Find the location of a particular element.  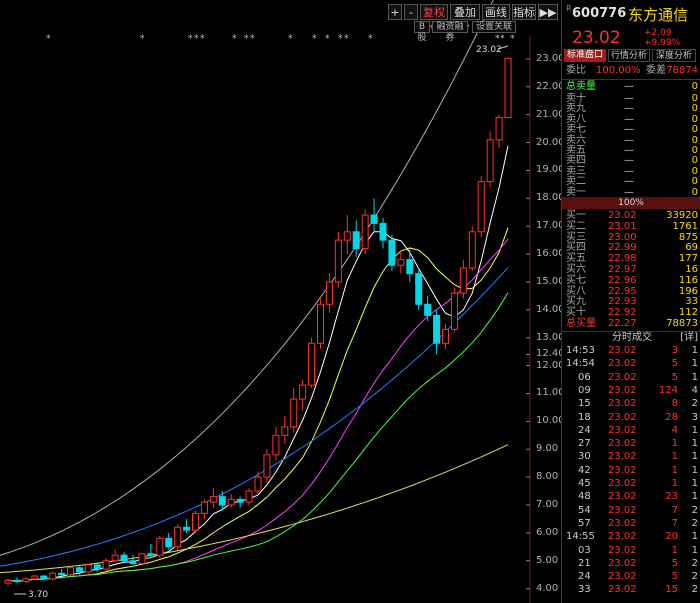

trade-volume: 3 is located at coordinates (674, 350).